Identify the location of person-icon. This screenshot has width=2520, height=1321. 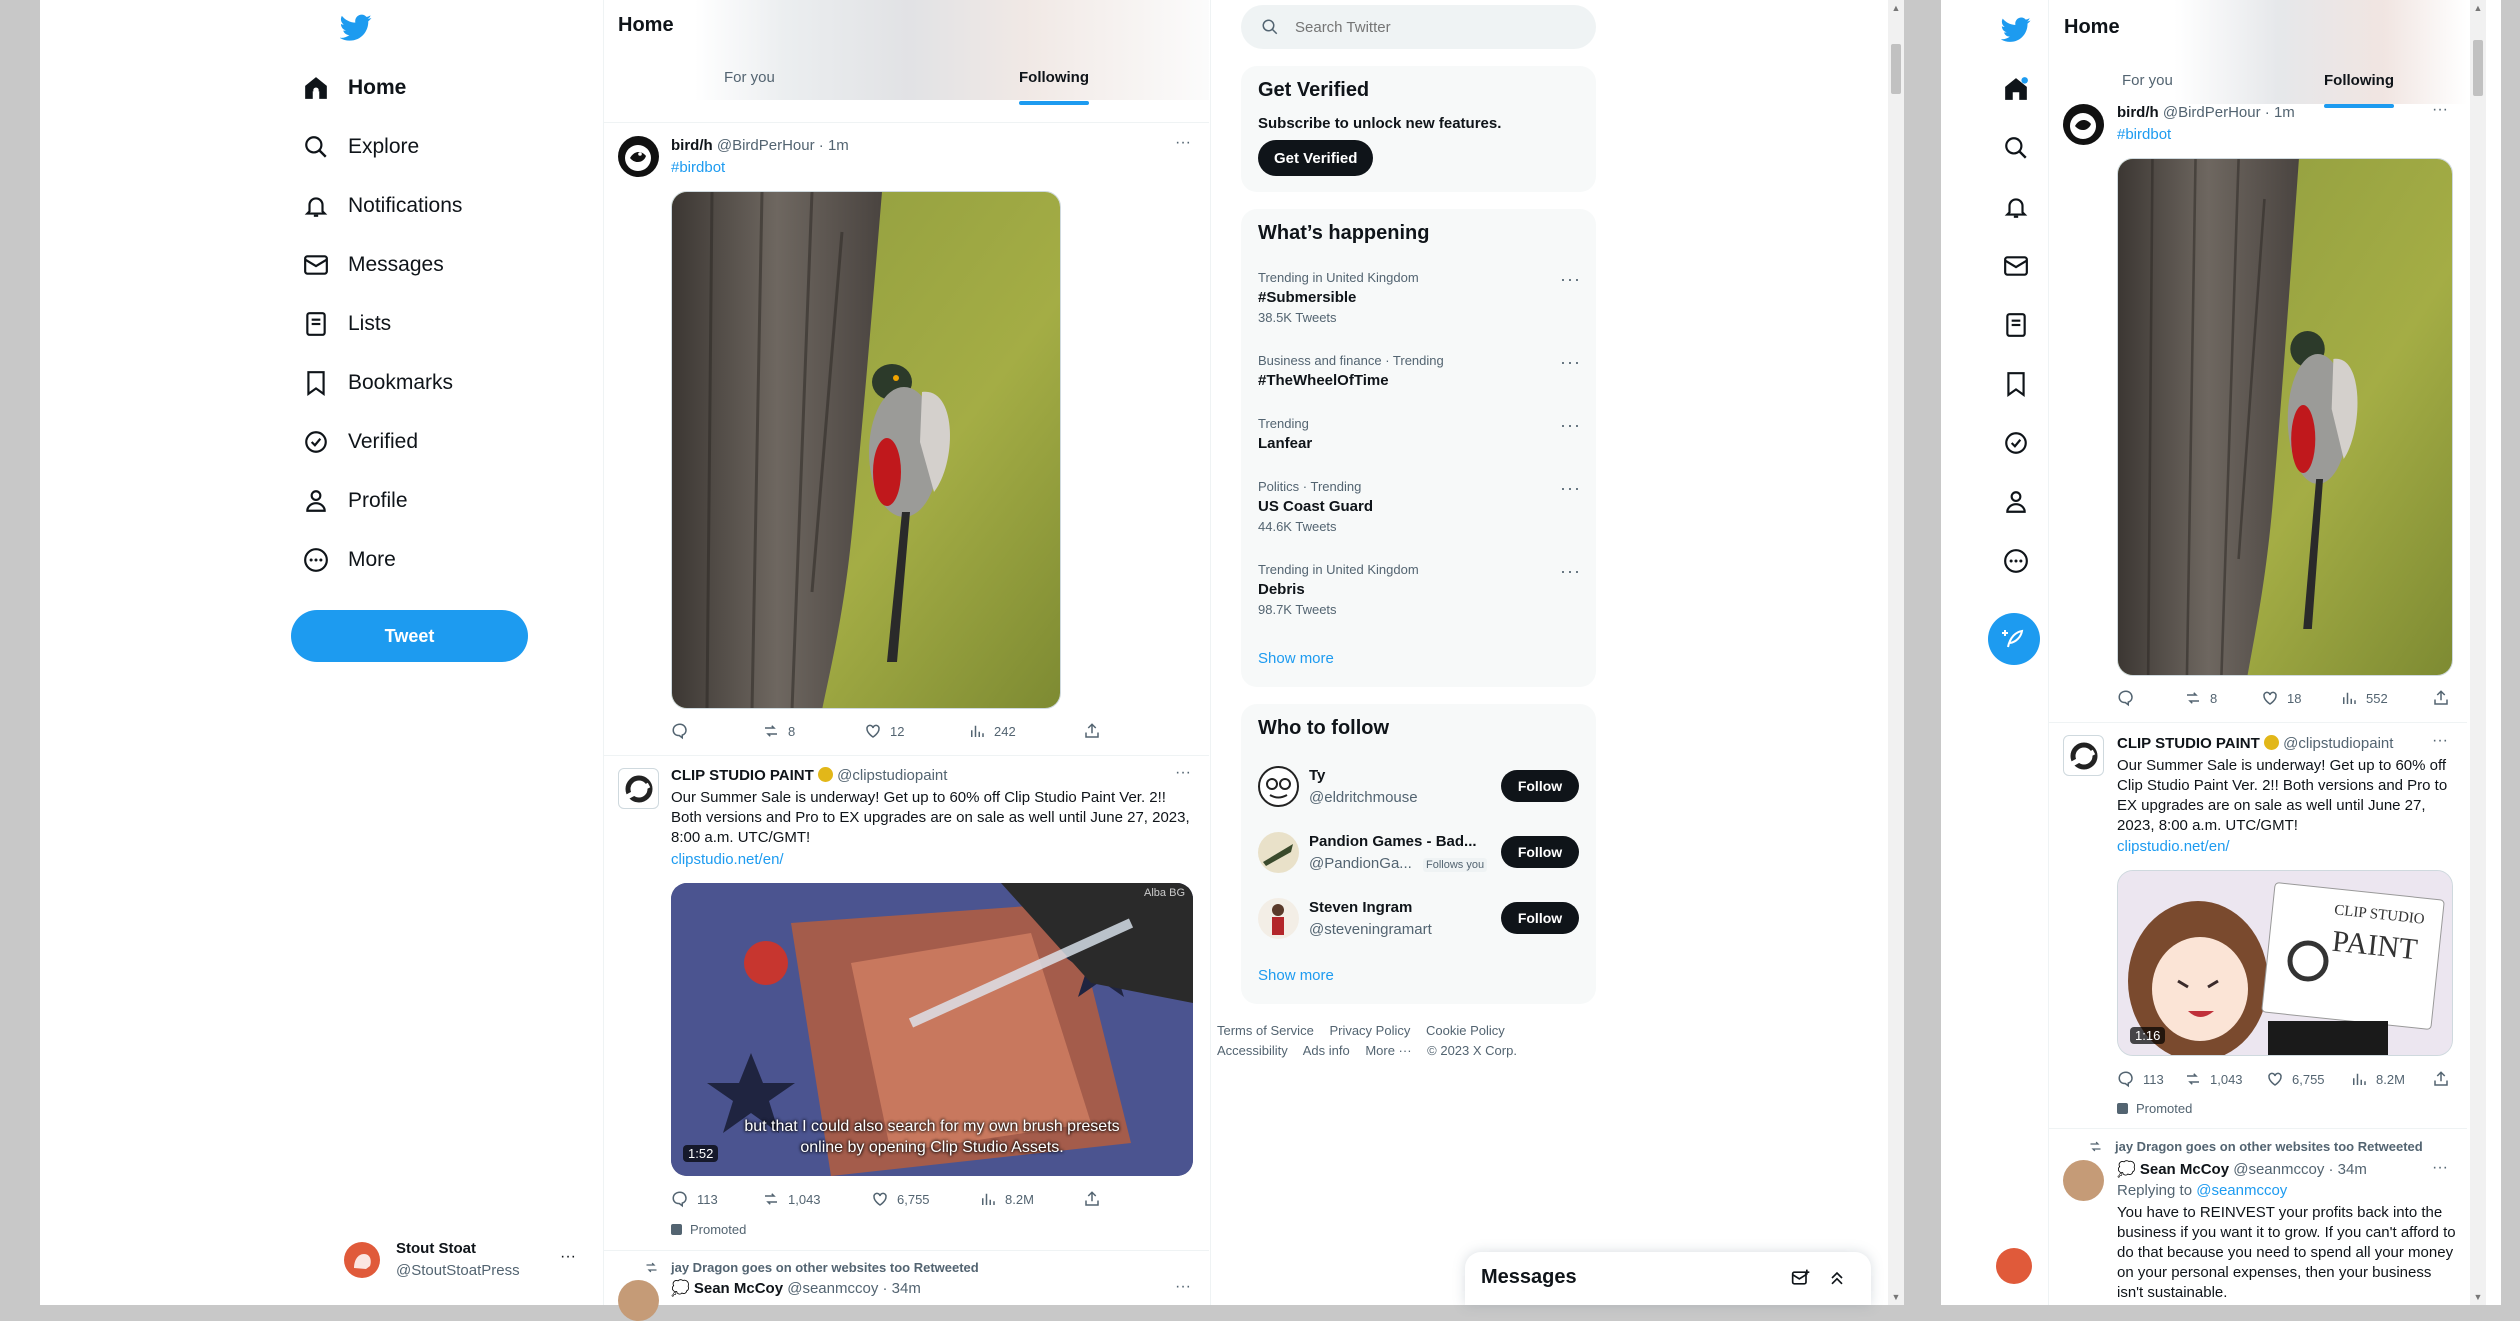
(2016, 502).